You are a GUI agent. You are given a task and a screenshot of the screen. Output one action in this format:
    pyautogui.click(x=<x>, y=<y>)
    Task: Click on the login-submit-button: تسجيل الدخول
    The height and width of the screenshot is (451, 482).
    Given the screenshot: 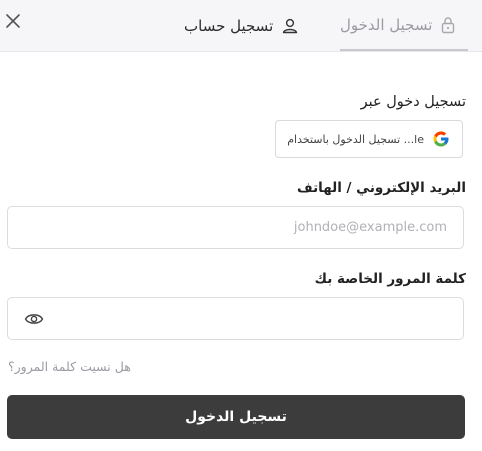 What is the action you would take?
    pyautogui.click(x=236, y=417)
    